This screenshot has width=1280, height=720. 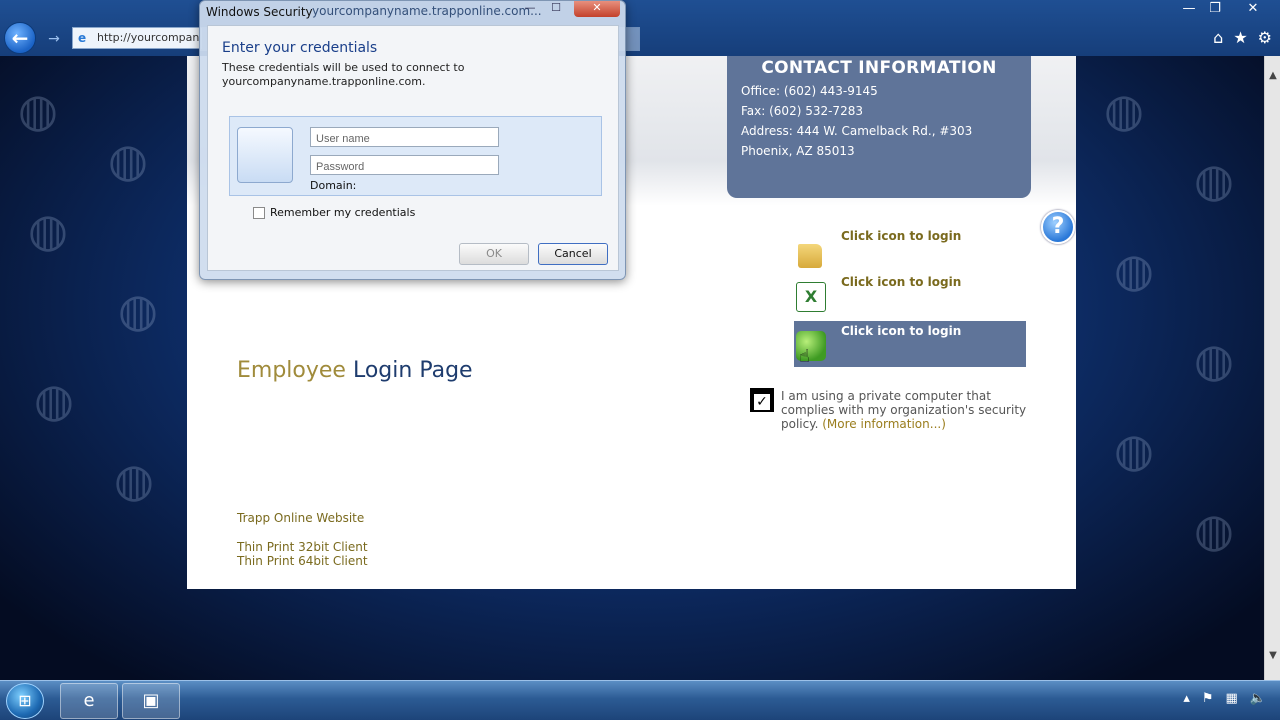 I want to click on windows-start-icon: ⊞, so click(x=25, y=701).